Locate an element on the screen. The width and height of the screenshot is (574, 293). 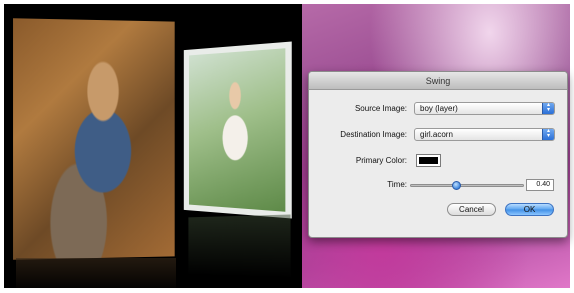
destination-photo-reflection is located at coordinates (239, 246).